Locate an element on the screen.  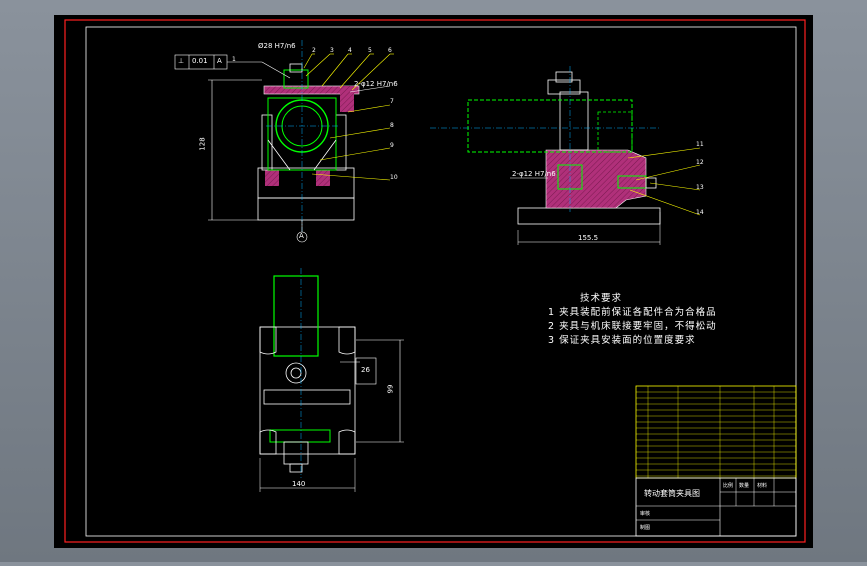
part-callout-7: 7 is located at coordinates (392, 101).